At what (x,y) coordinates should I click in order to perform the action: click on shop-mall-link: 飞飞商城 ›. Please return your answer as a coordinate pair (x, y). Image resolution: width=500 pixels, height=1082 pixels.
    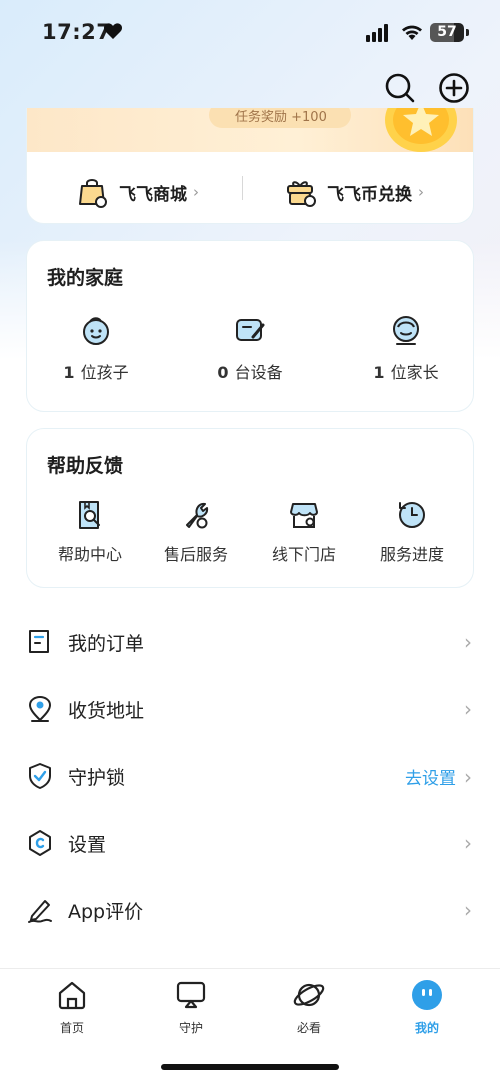
    Looking at the image, I should click on (138, 192).